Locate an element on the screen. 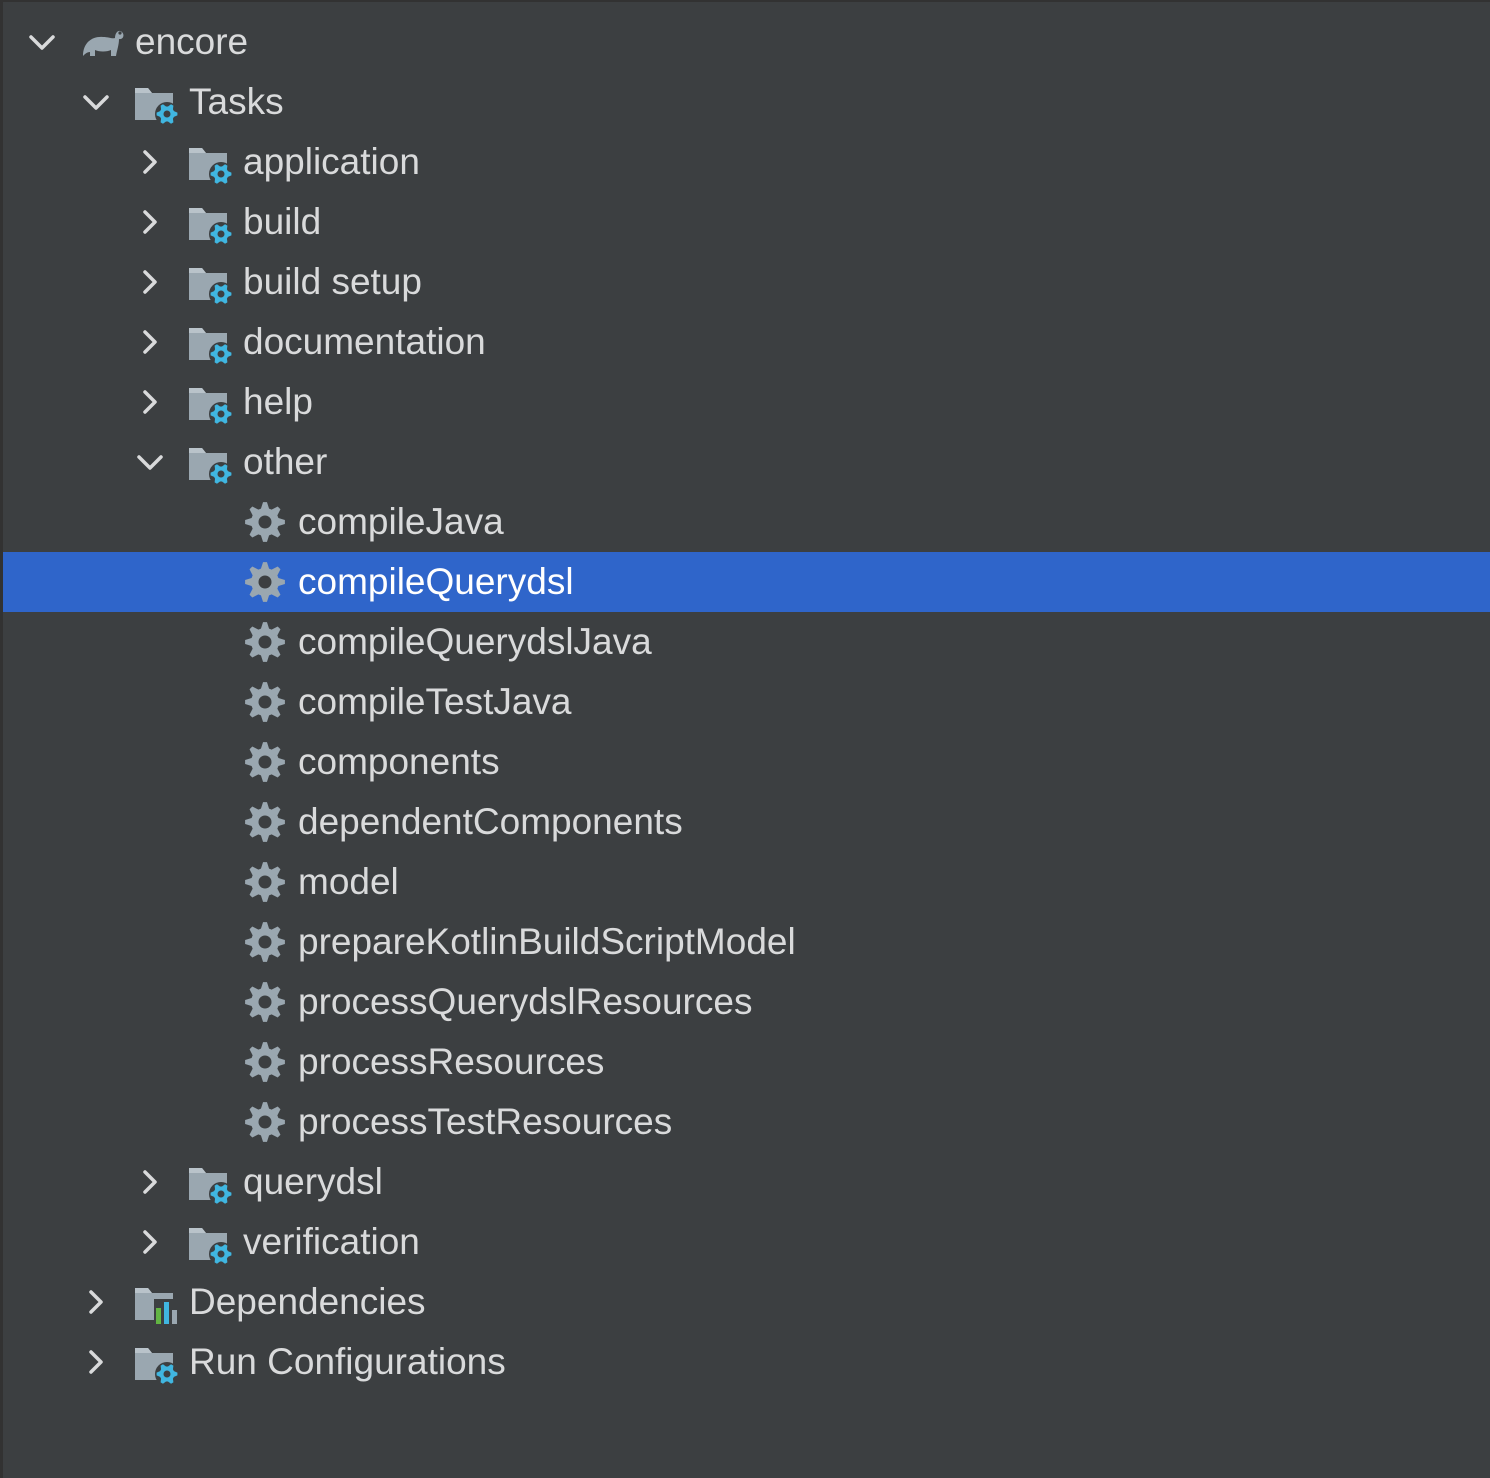 The height and width of the screenshot is (1478, 1490). task-tree-node: help is located at coordinates (746, 402).